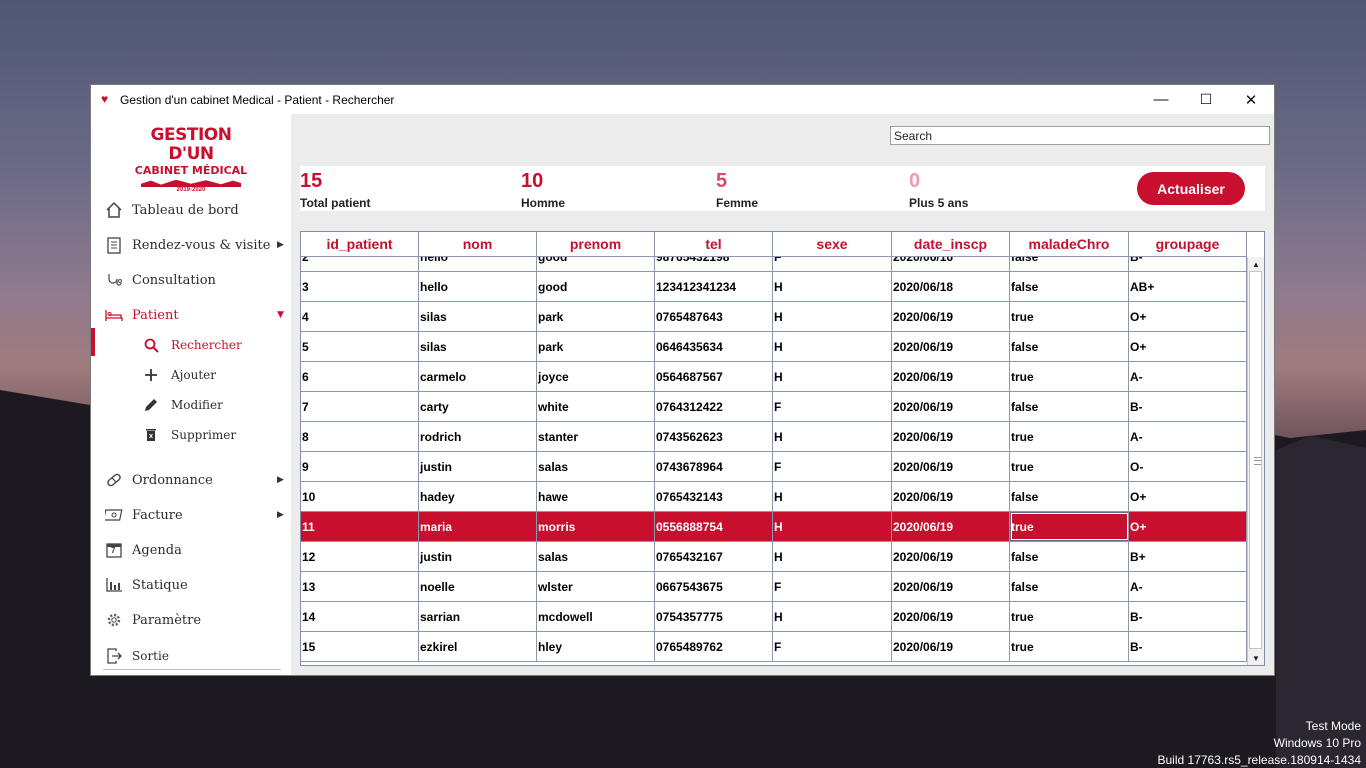 The width and height of the screenshot is (1366, 768). What do you see at coordinates (714, 646) in the screenshot?
I see `table-cell: 0765489762` at bounding box center [714, 646].